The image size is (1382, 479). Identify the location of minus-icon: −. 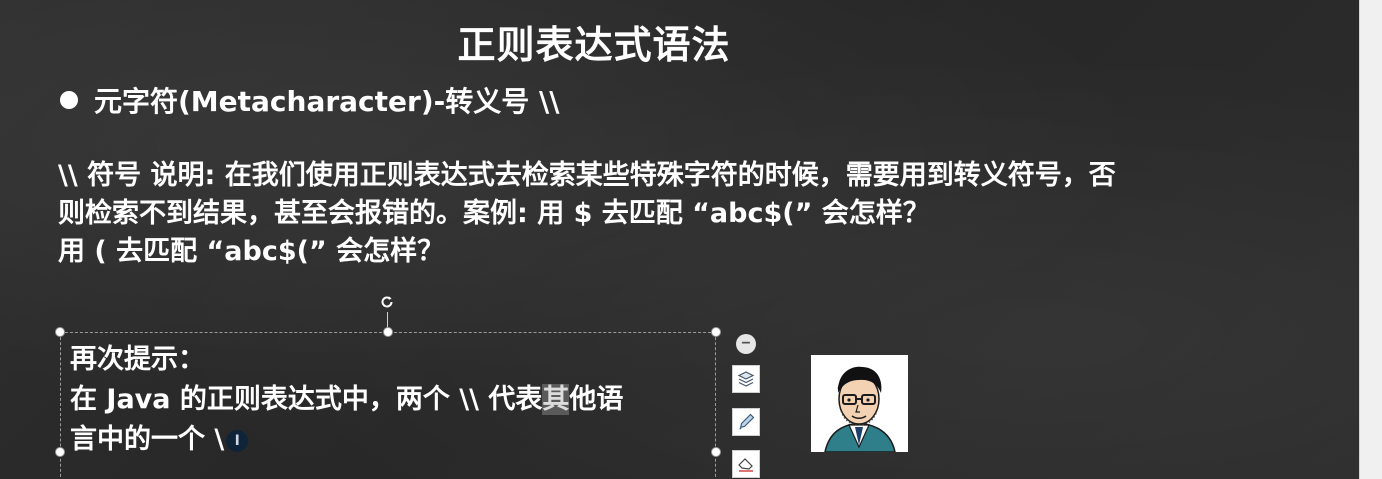
(746, 344).